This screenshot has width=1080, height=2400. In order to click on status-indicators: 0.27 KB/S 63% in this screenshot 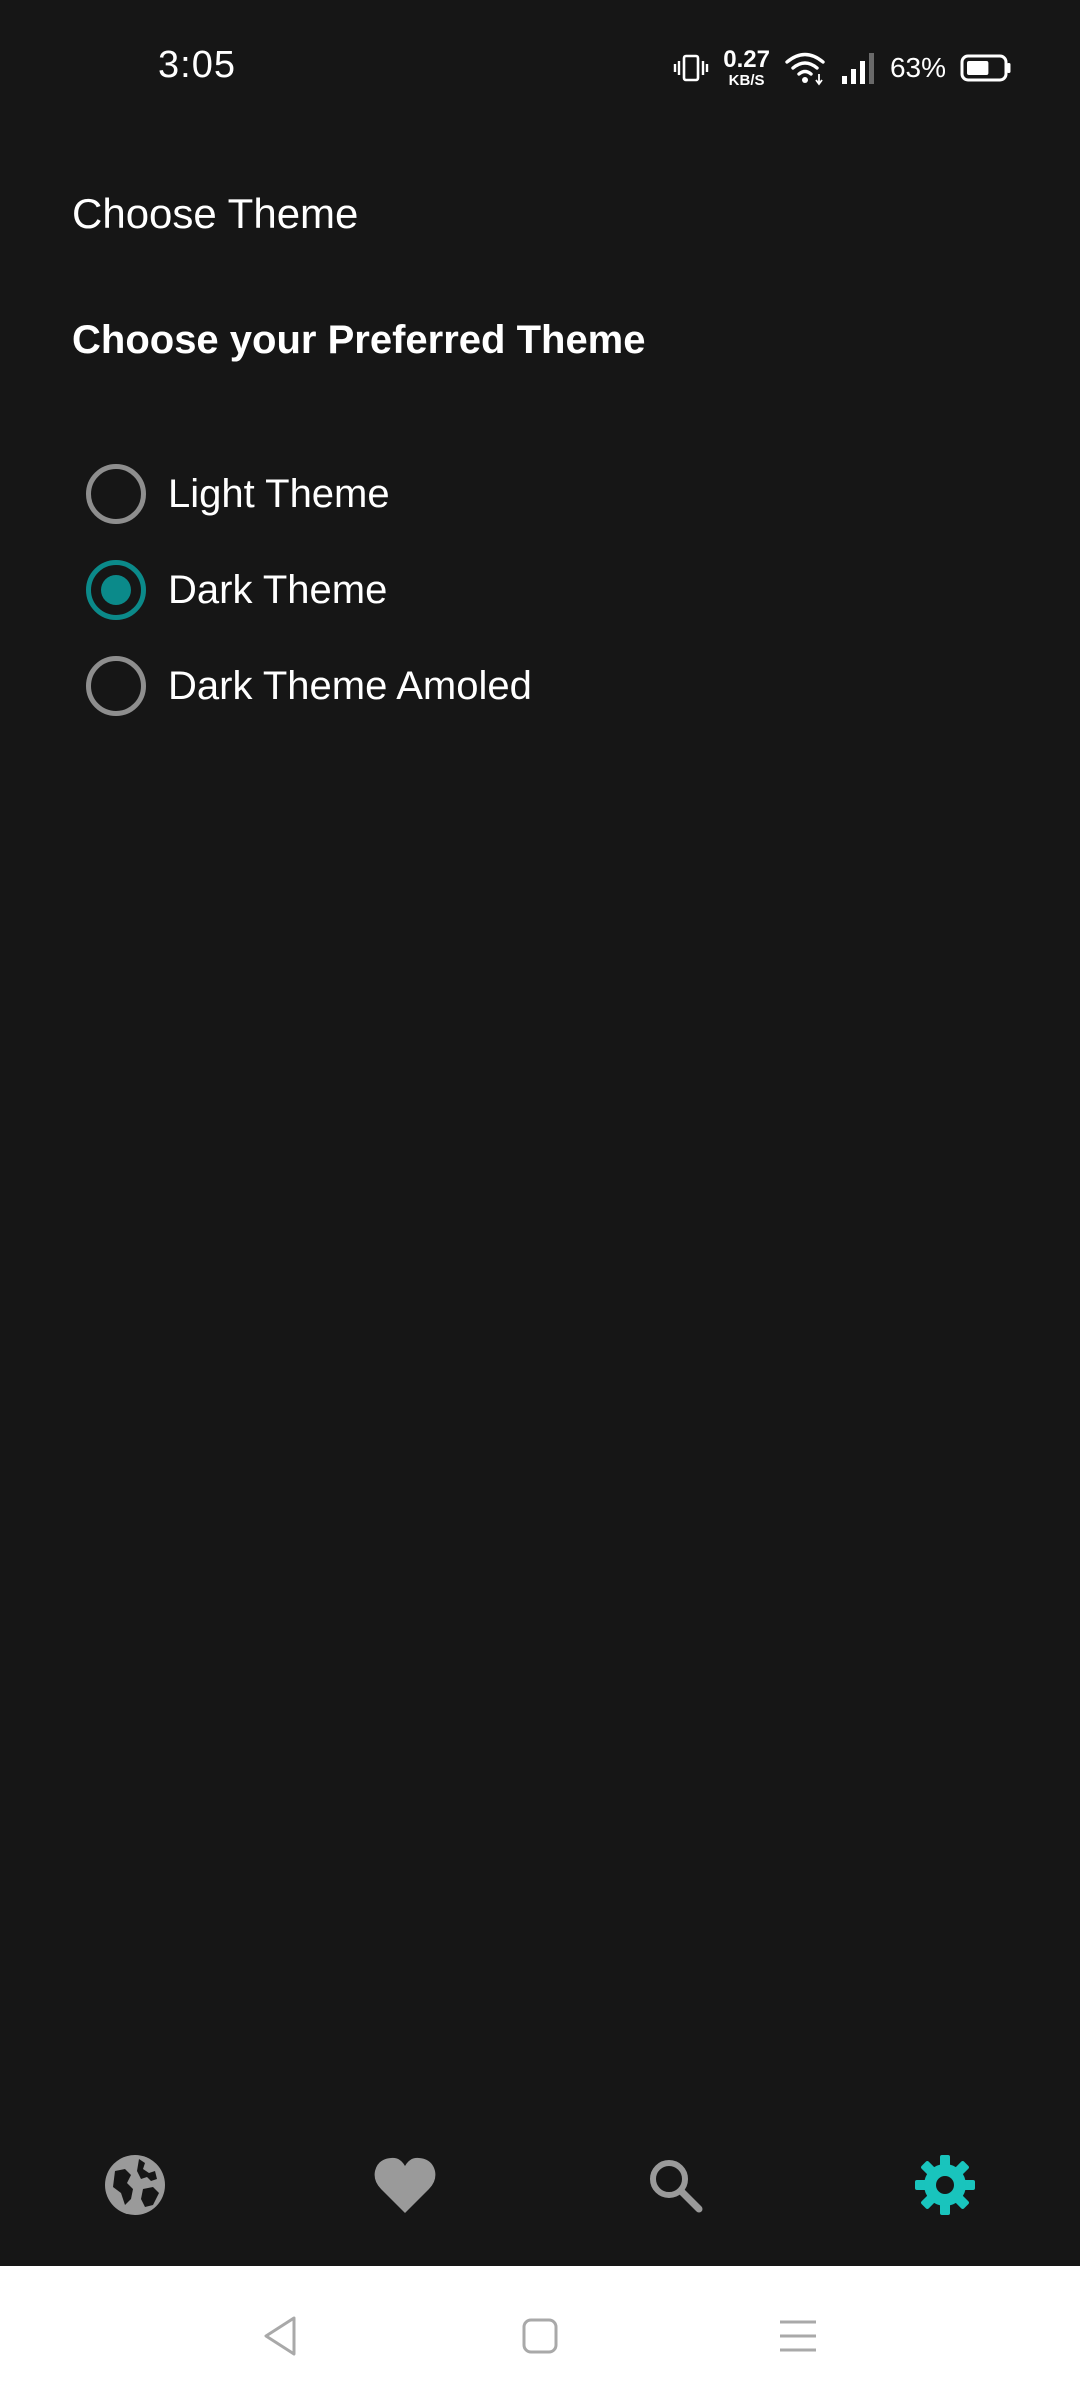, I will do `click(835, 68)`.